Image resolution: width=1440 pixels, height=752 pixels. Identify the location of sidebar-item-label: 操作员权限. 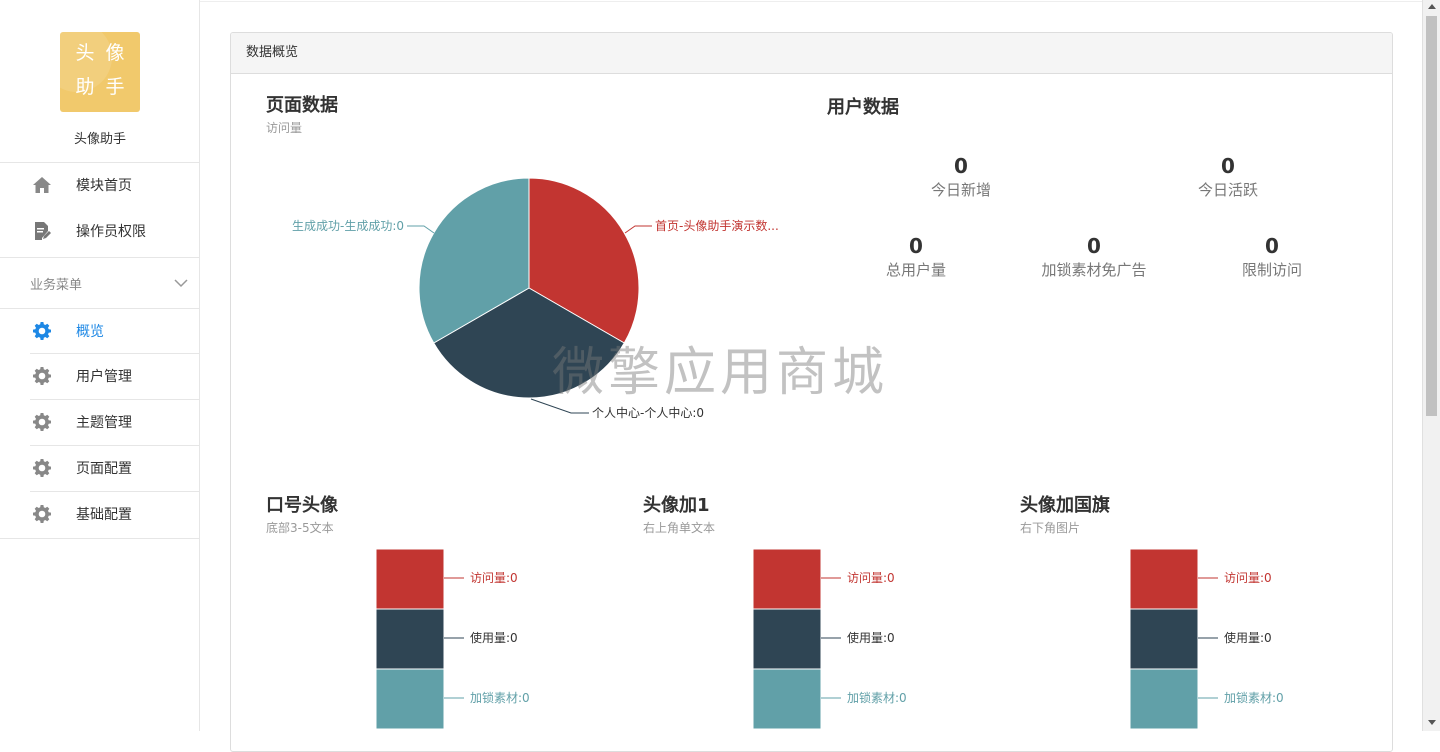
(111, 232).